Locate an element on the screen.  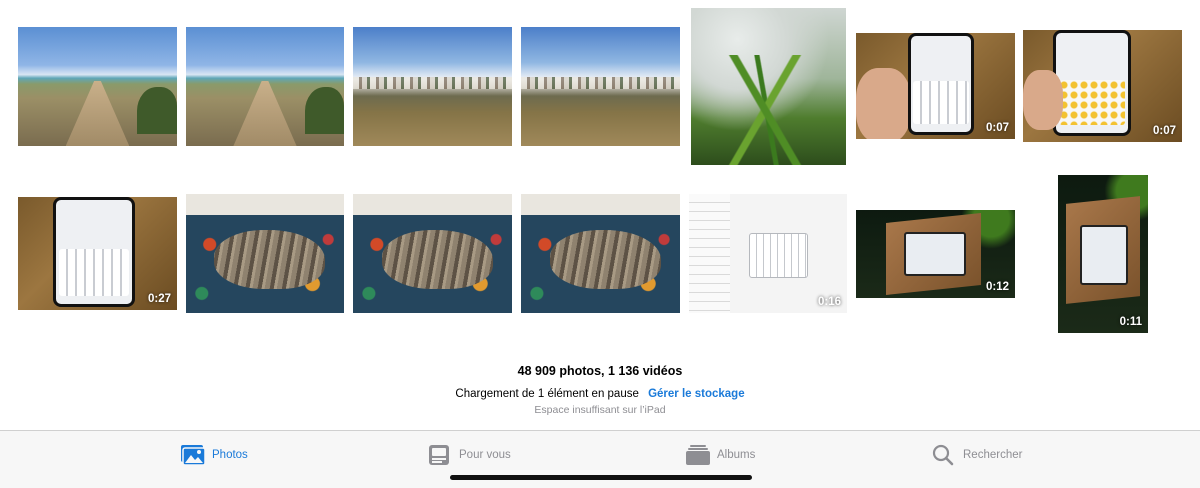
video-duration: 0:11 is located at coordinates (1130, 322).